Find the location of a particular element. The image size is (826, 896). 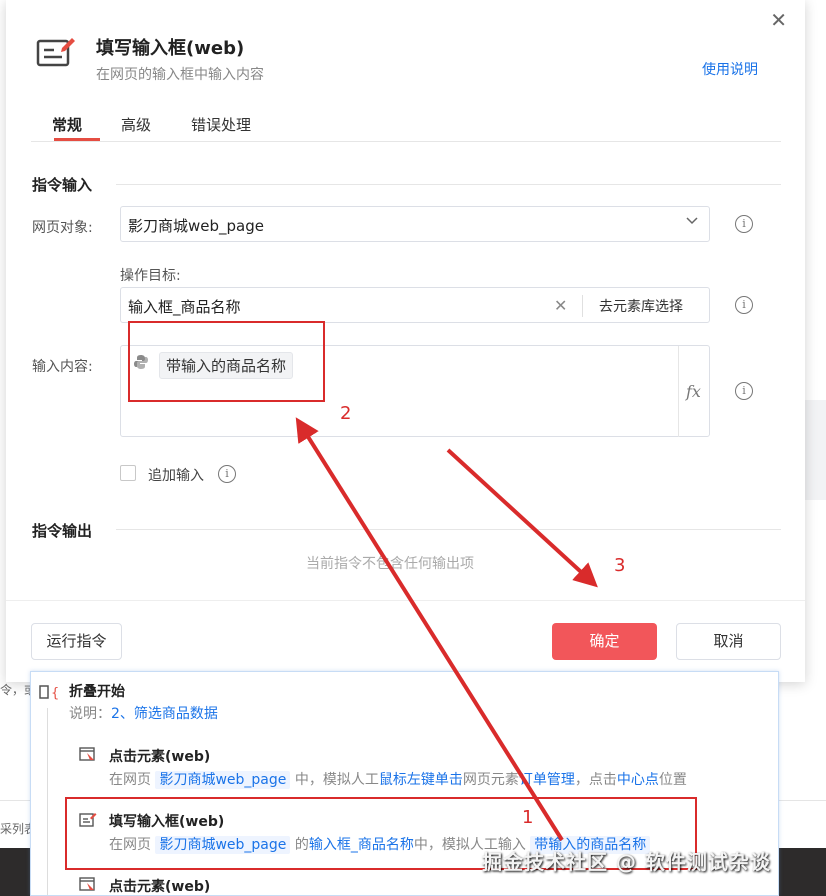

edit-input-icon is located at coordinates (55, 52).